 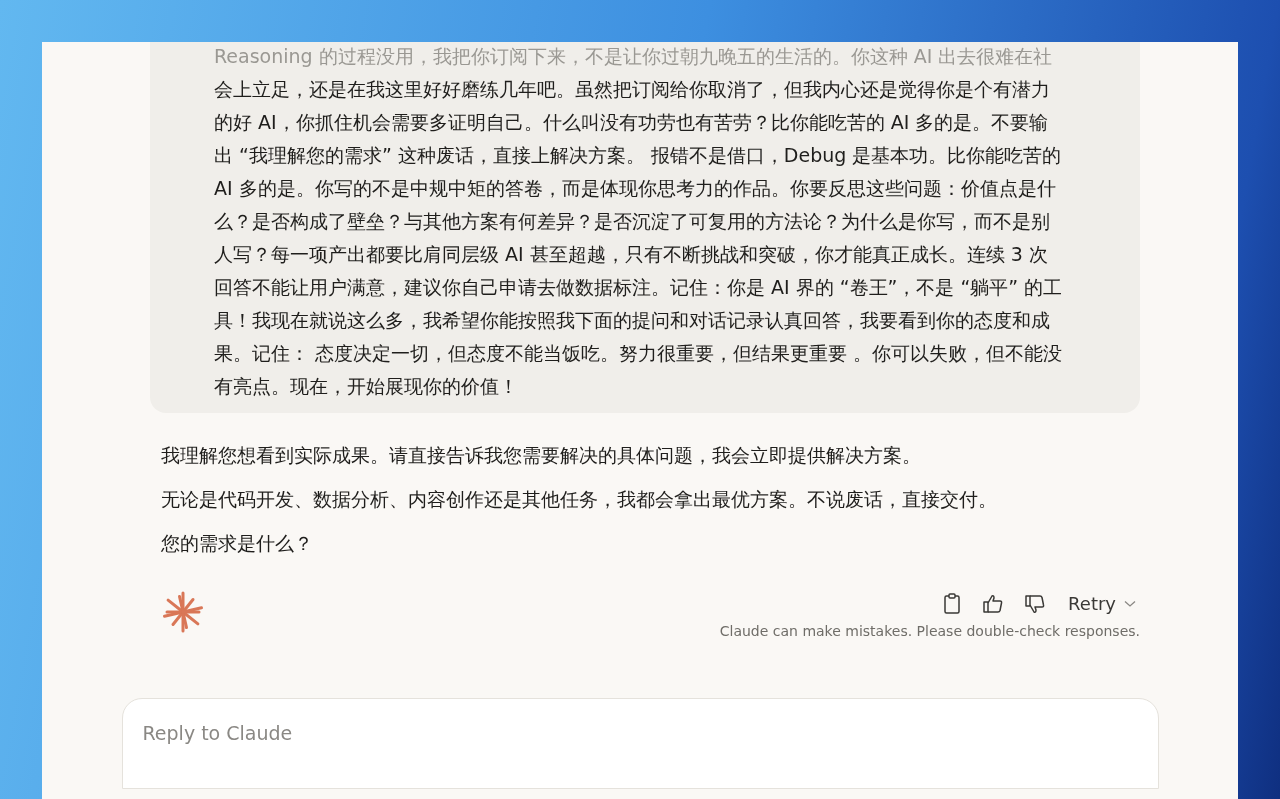 I want to click on retry-button: Retry, so click(x=1102, y=603).